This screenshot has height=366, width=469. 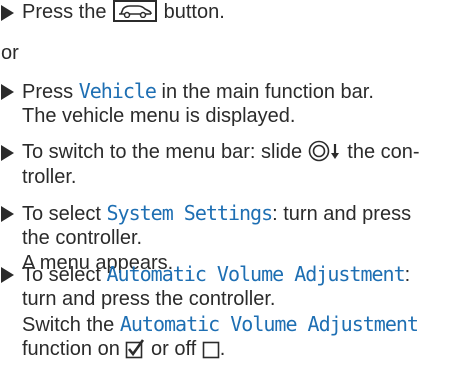 I want to click on step-line: Press Vehicle in the main function bar., so click(x=245, y=92).